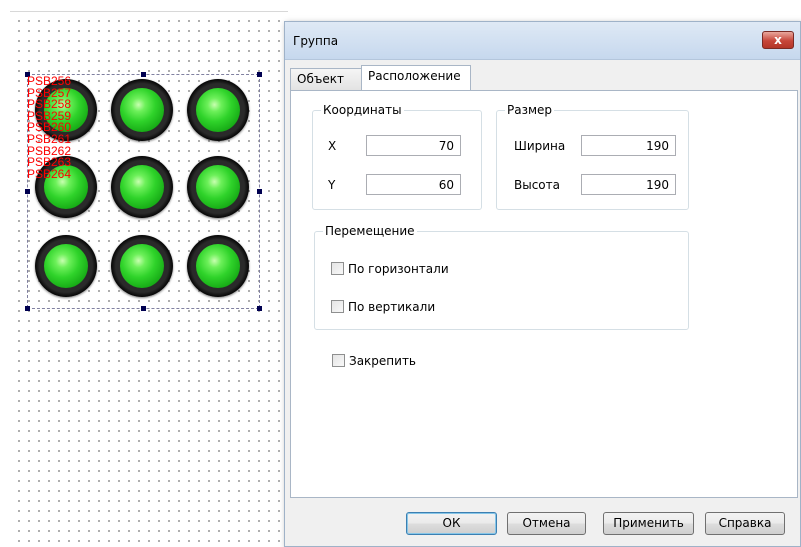 The width and height of the screenshot is (801, 547). What do you see at coordinates (648, 523) in the screenshot?
I see `apply-button: Применить` at bounding box center [648, 523].